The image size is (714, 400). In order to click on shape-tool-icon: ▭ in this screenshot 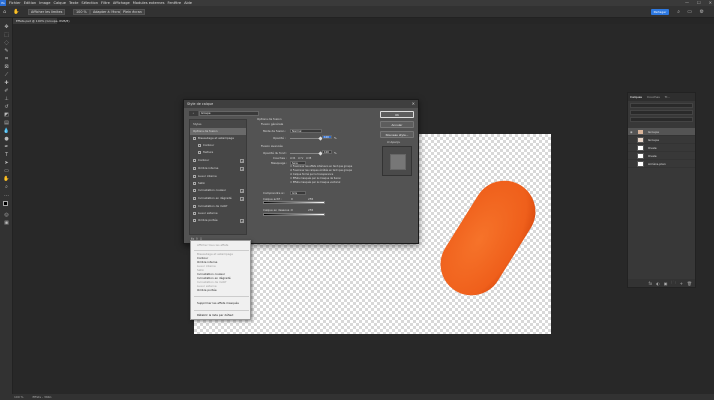, I will do `click(6, 171)`.